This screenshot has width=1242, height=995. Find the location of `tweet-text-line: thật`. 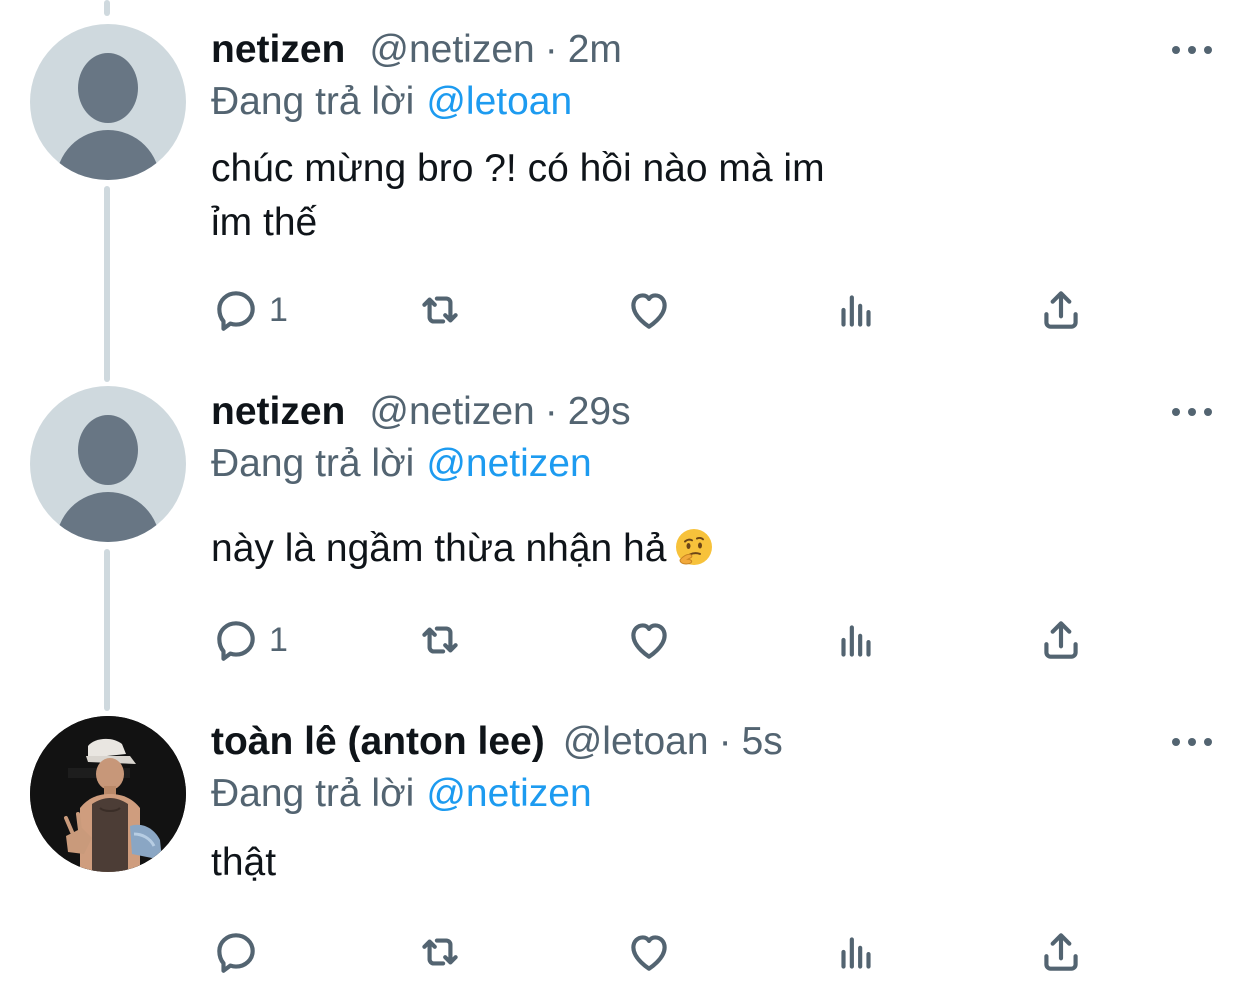

tweet-text-line: thật is located at coordinates (244, 862).